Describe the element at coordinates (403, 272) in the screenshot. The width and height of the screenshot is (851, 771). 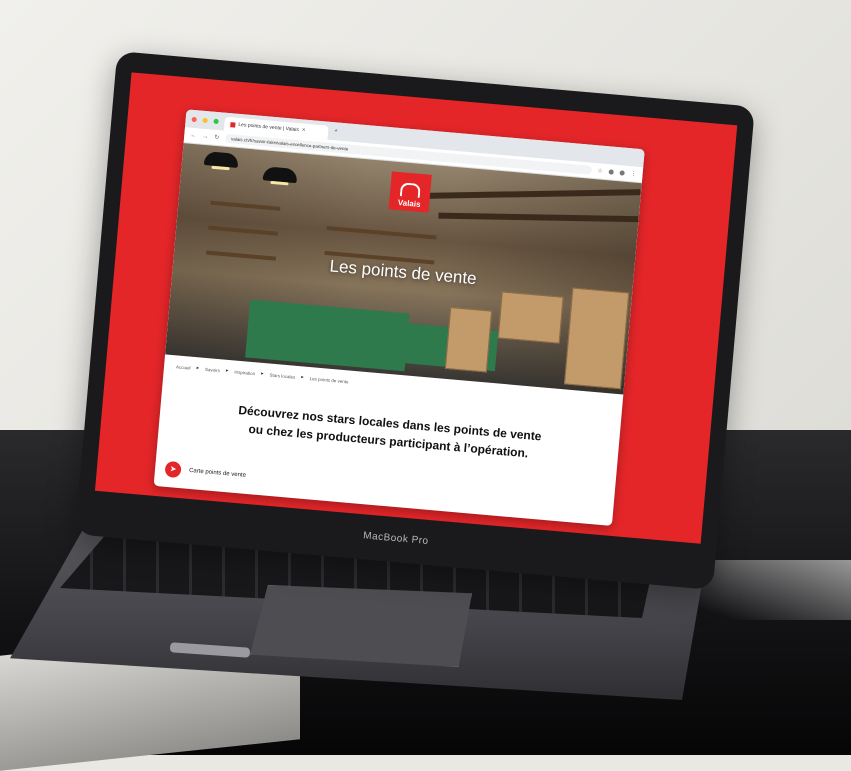
I see `page-title: Les points de vente` at that location.